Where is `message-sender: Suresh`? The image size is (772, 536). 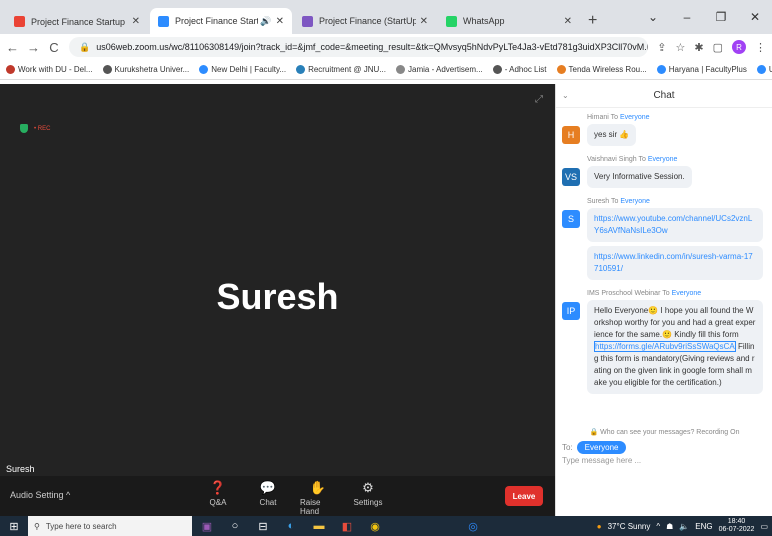
message-sender: Suresh is located at coordinates (598, 201).